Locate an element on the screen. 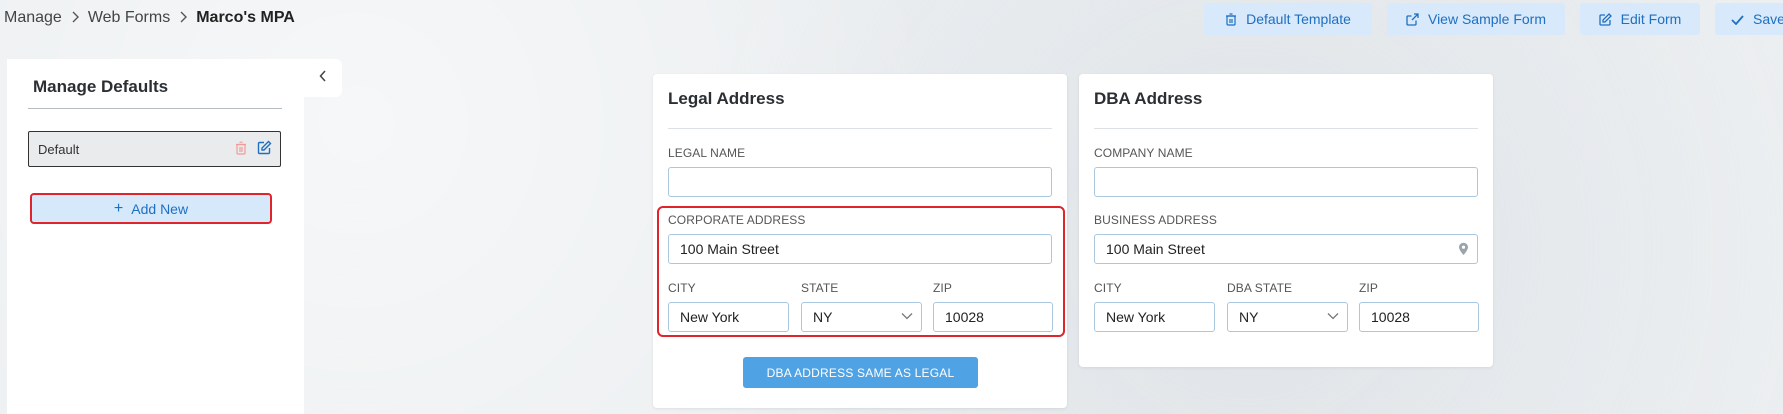  breadcrumb-item-web-forms: Web Forms is located at coordinates (129, 18).